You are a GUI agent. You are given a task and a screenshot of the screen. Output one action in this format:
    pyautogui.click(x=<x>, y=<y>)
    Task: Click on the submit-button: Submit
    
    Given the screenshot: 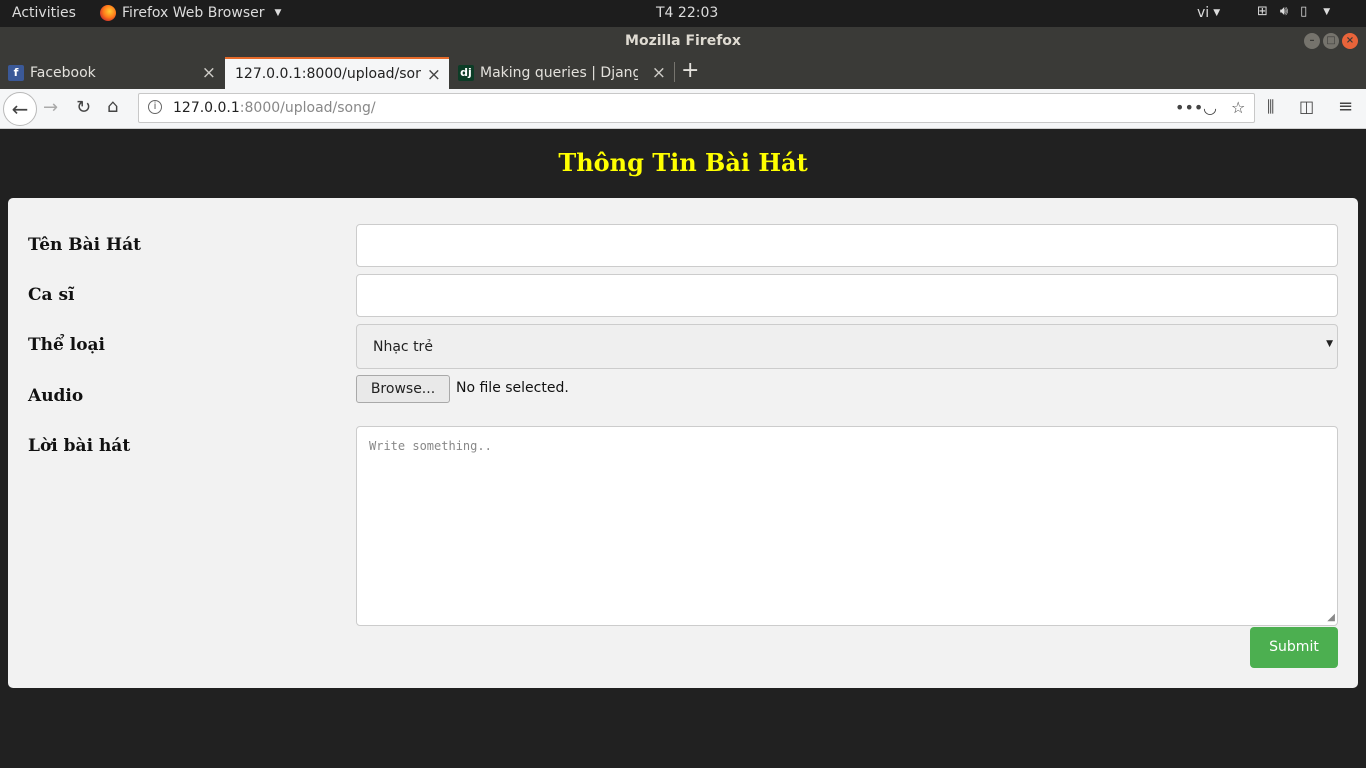 What is the action you would take?
    pyautogui.click(x=1294, y=647)
    